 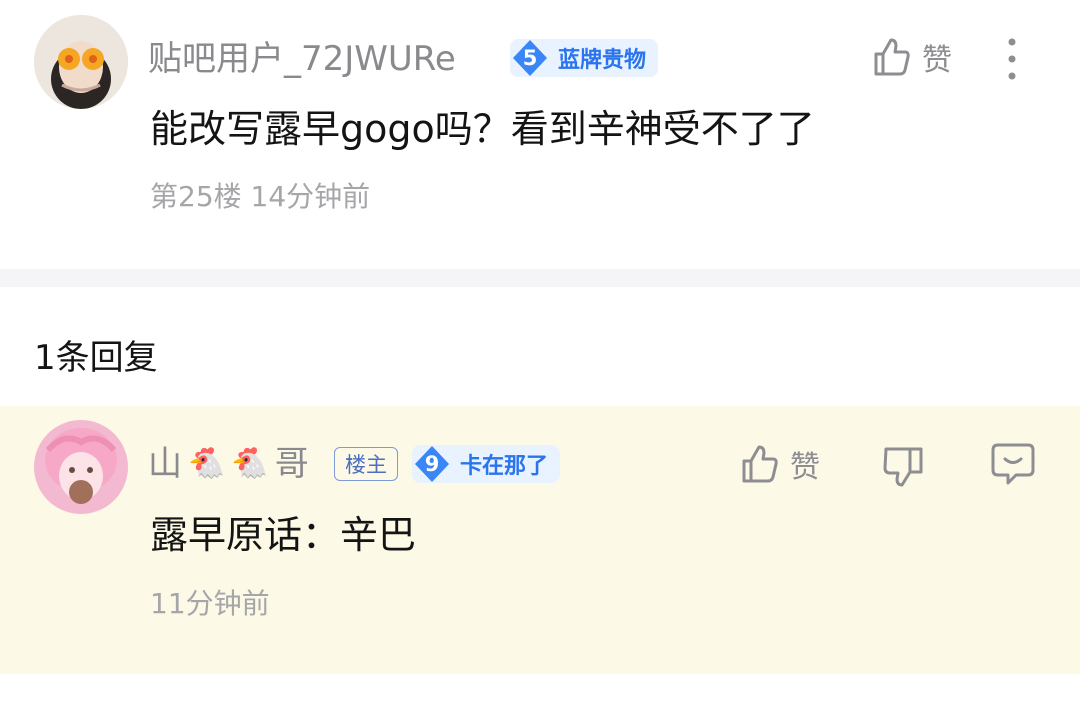 I want to click on thumbs-down-icon, so click(x=903, y=467).